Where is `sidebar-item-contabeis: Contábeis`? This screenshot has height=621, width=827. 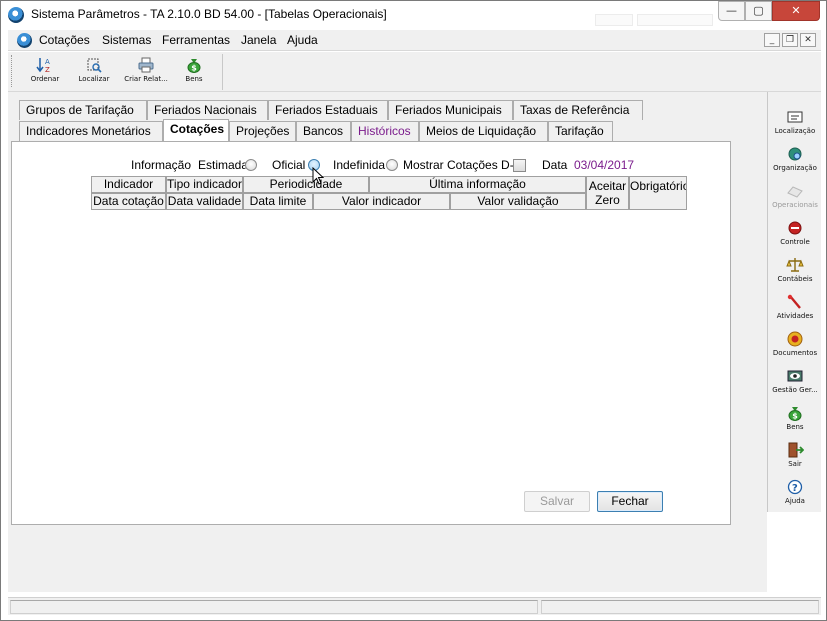 sidebar-item-contabeis: Contábeis is located at coordinates (795, 272).